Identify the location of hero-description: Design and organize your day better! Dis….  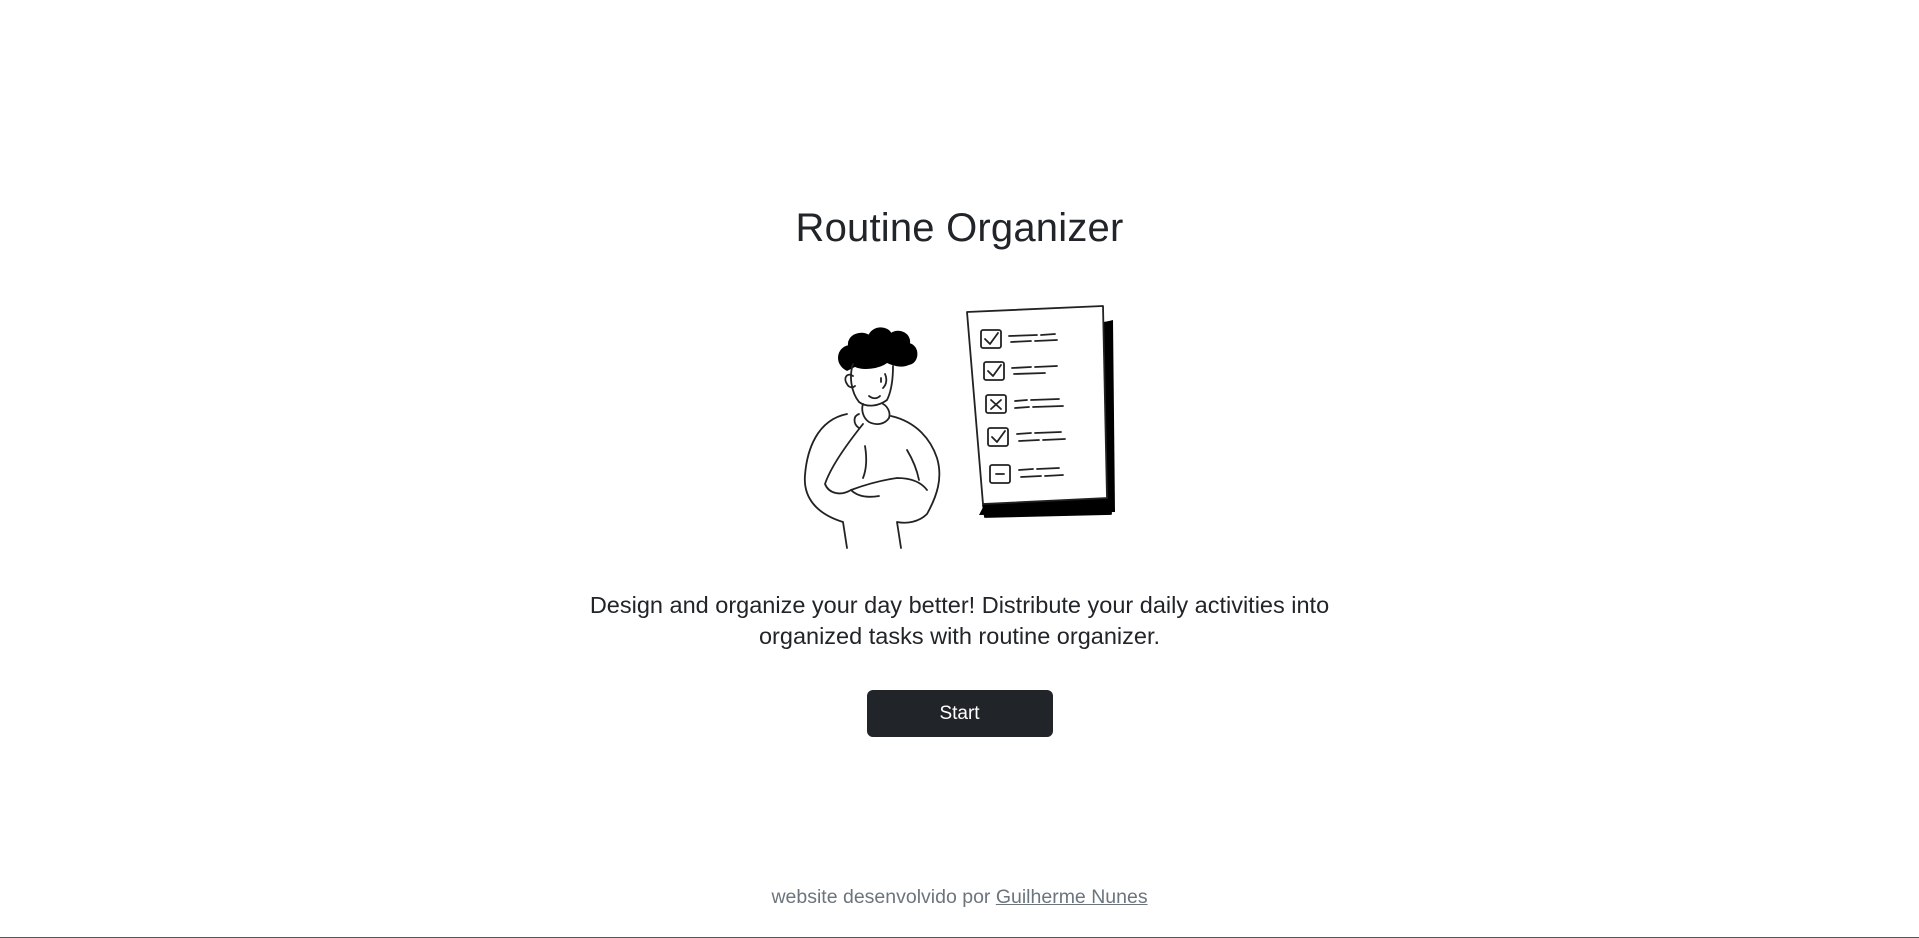
(959, 620).